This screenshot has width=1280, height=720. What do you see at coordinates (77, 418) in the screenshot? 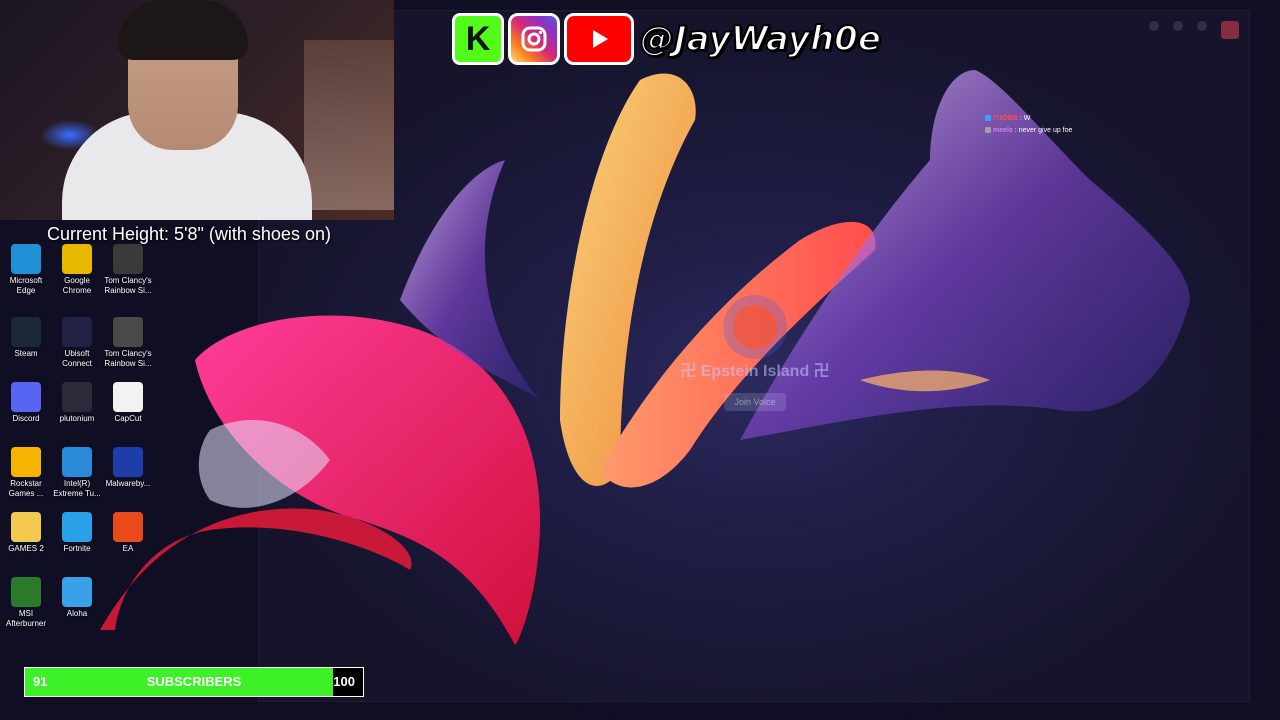
I see `desktop-icon-label: plutonium` at bounding box center [77, 418].